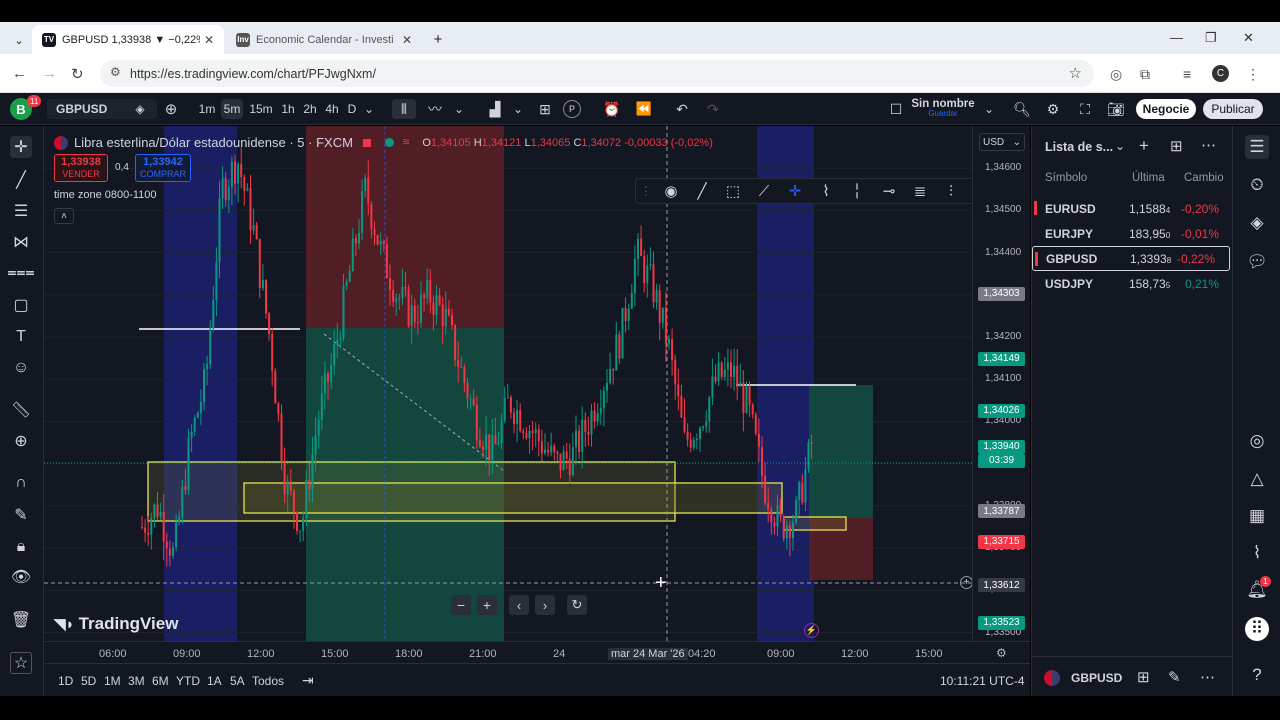 The image size is (1280, 720). What do you see at coordinates (1257, 441) in the screenshot?
I see `target-icon: ◎` at bounding box center [1257, 441].